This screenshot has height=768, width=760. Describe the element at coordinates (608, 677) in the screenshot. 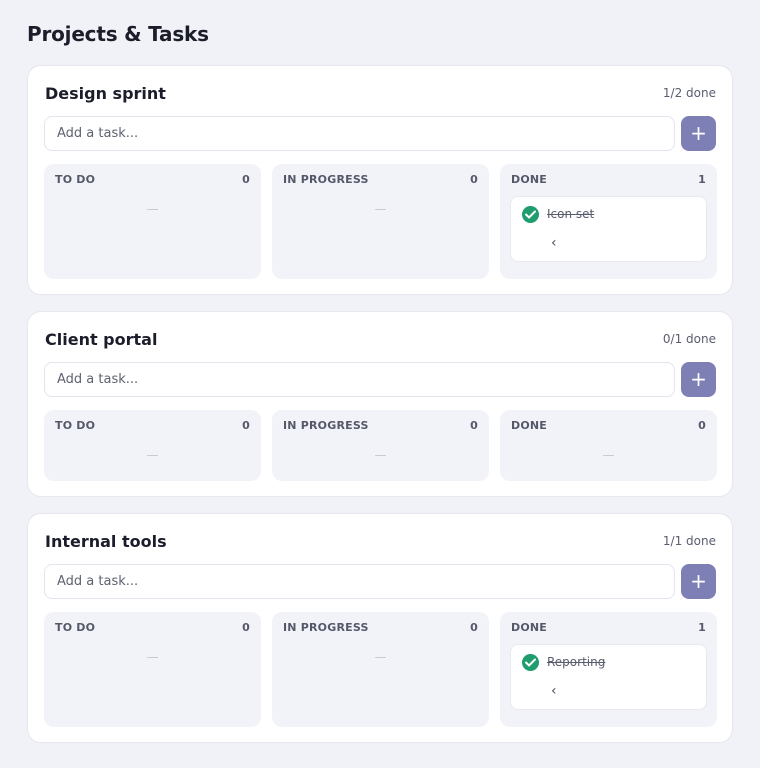

I see `task-card: Reporting ‹` at that location.